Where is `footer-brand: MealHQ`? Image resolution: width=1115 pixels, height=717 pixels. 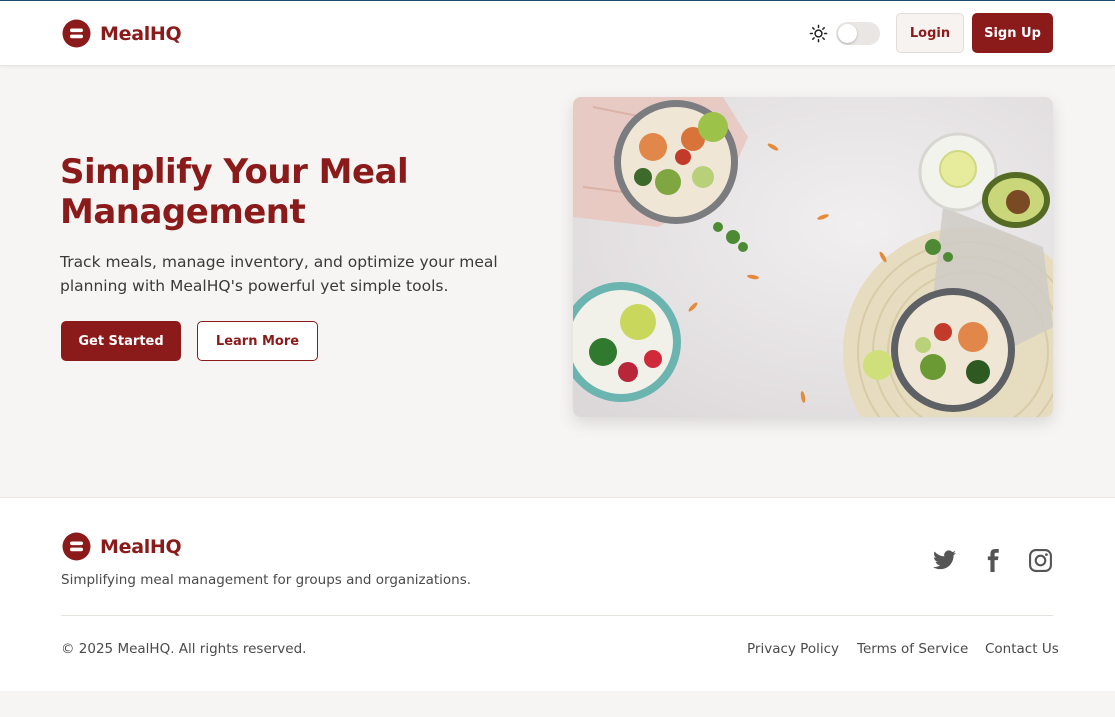 footer-brand: MealHQ is located at coordinates (122, 546).